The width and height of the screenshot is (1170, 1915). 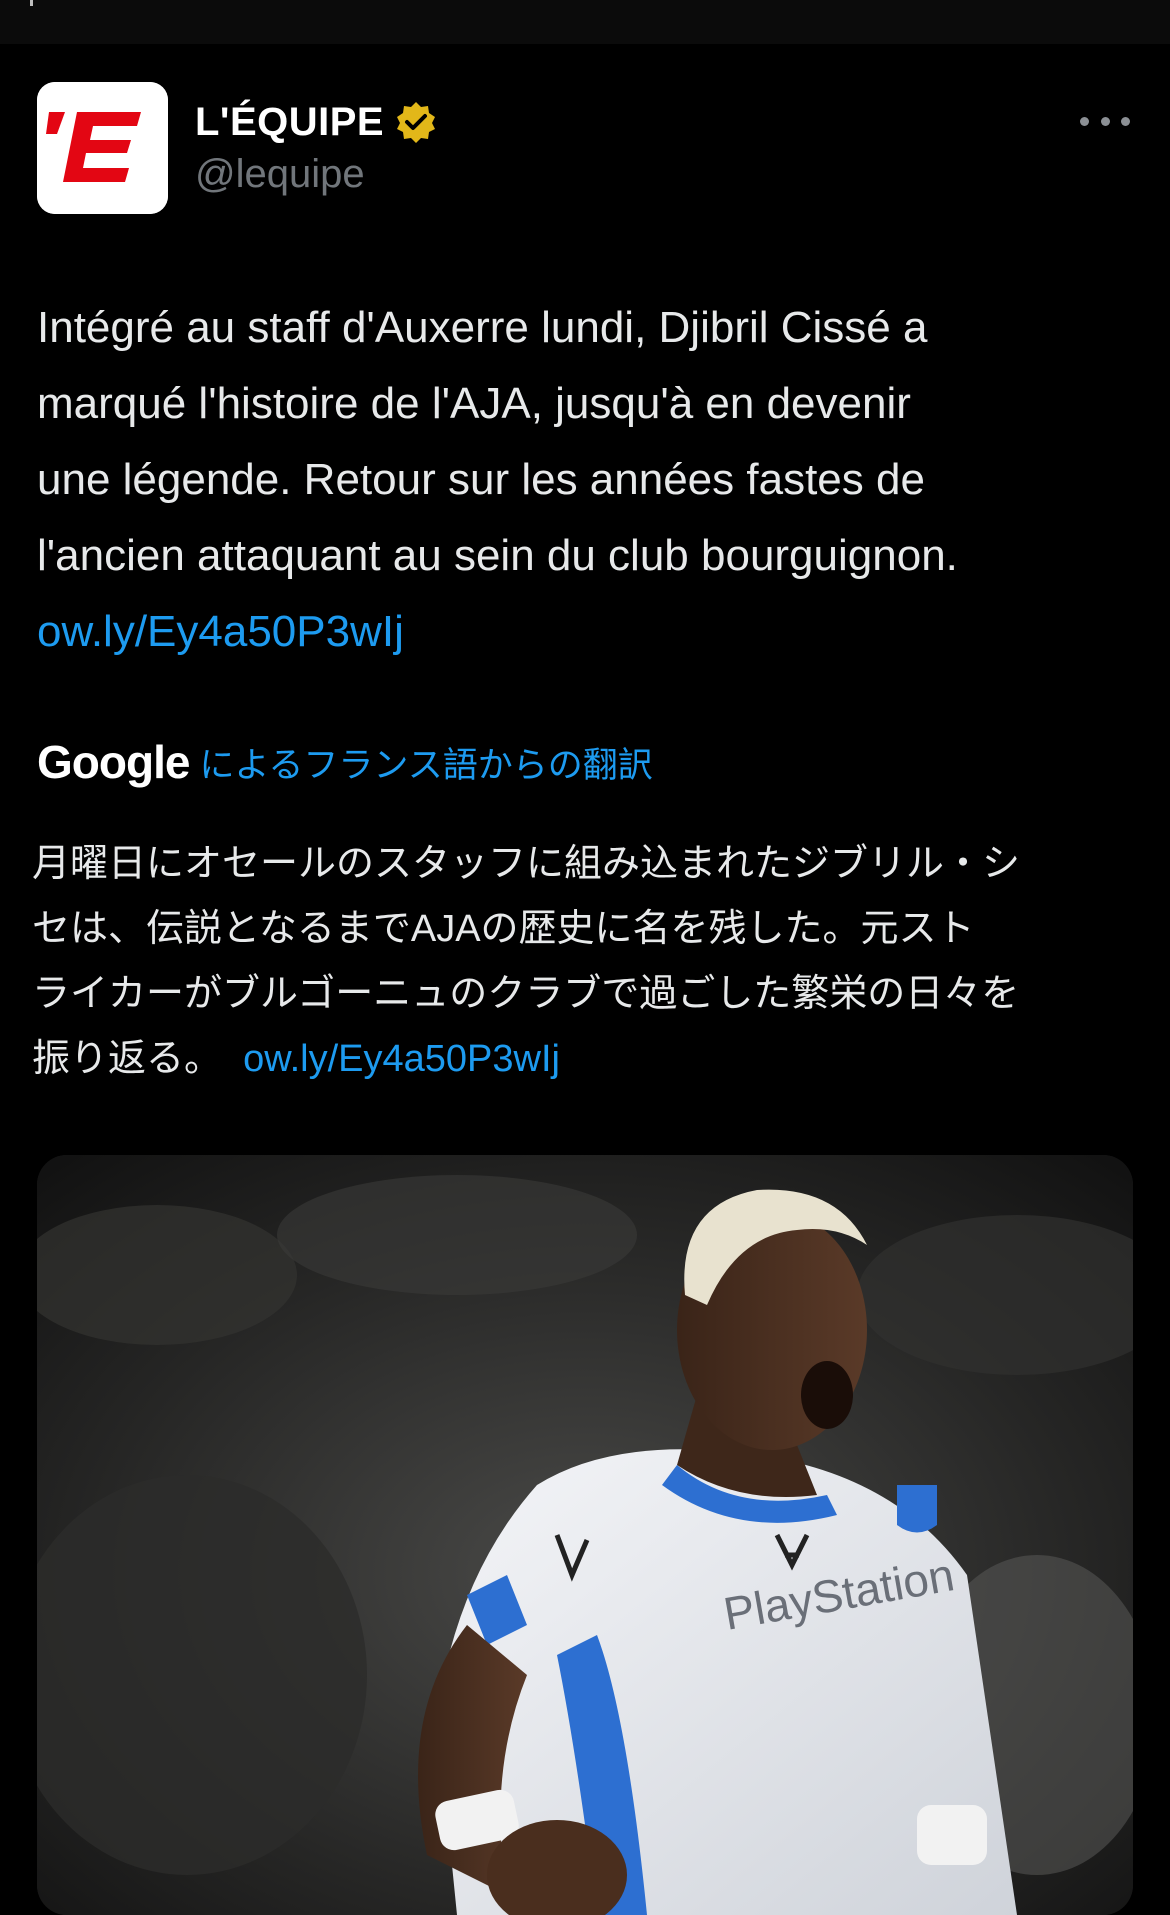 I want to click on translation-note-link: によるフランス語からの翻訳, so click(x=425, y=762).